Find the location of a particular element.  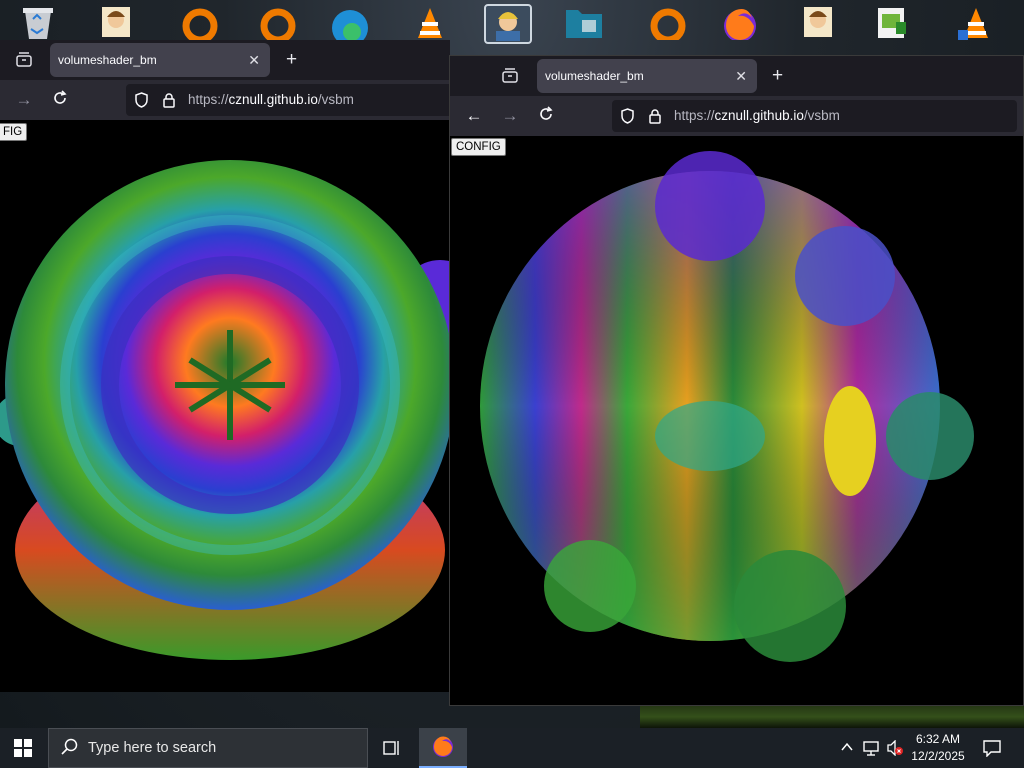

edge-icon is located at coordinates (350, 22).